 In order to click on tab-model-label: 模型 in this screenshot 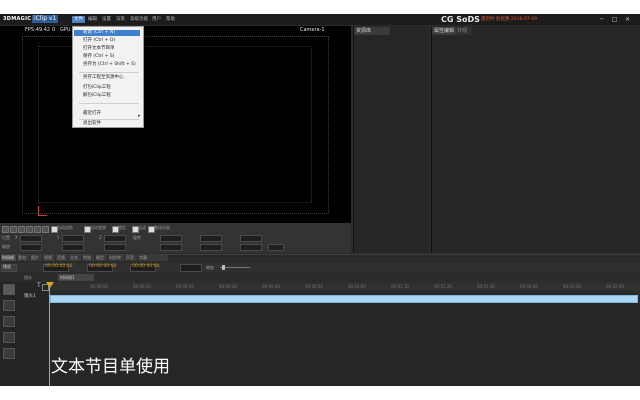, I will do `click(100, 257)`.